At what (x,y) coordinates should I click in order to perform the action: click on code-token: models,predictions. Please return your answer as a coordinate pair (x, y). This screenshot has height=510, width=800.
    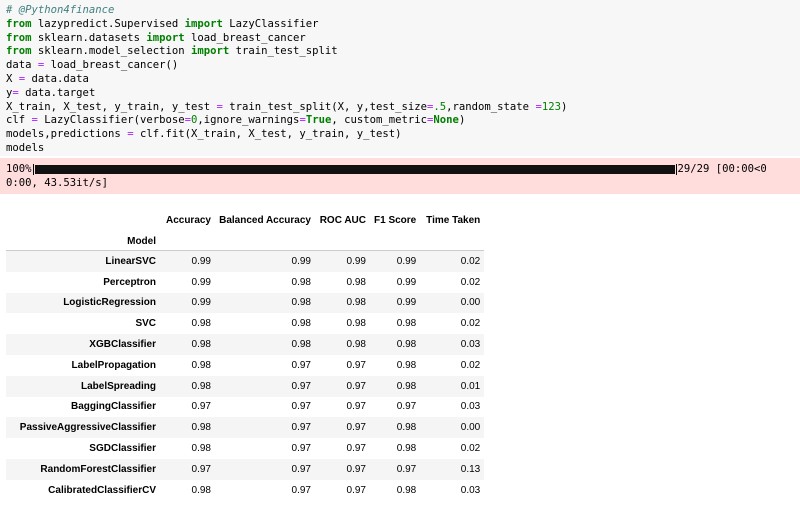
    Looking at the image, I should click on (67, 134).